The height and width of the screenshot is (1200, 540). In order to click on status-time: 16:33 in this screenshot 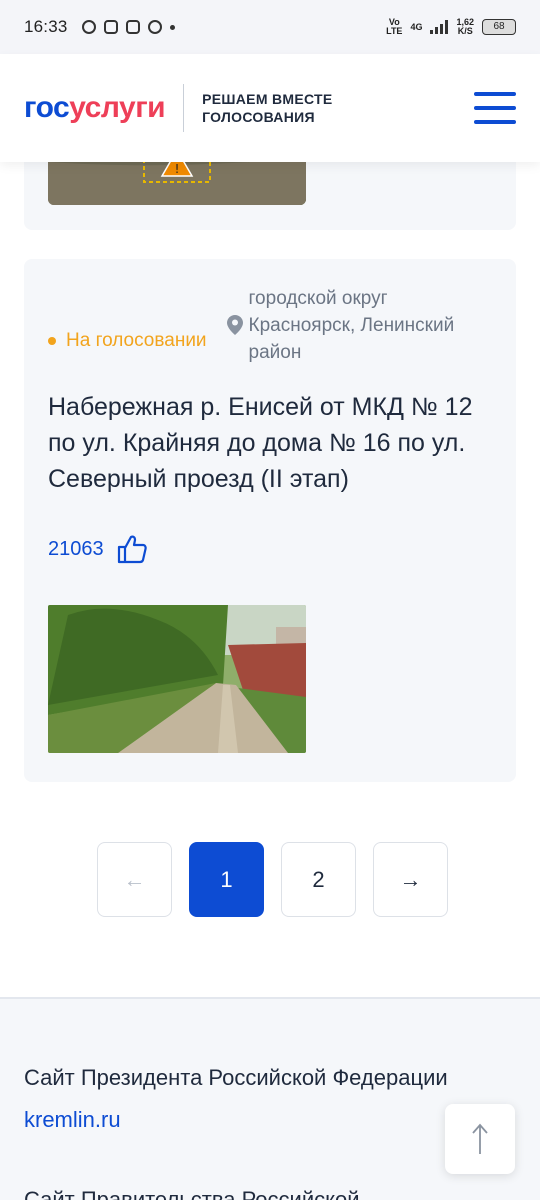, I will do `click(46, 26)`.